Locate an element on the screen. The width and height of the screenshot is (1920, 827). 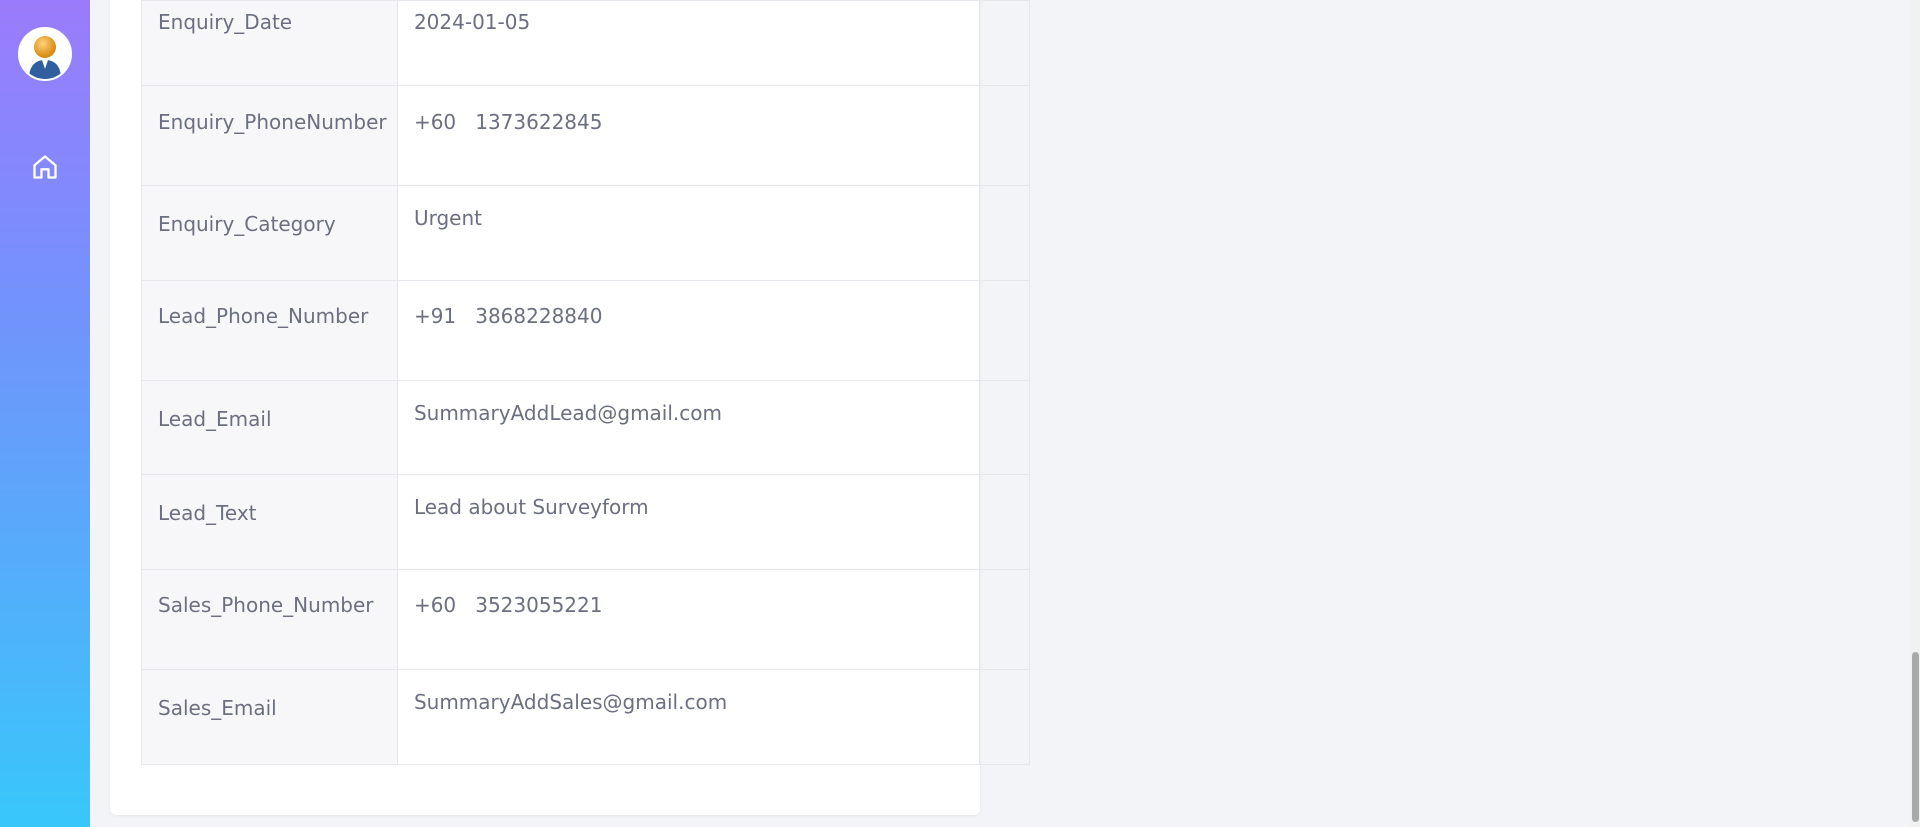
row-value: Lead about Surveyform is located at coordinates (531, 507).